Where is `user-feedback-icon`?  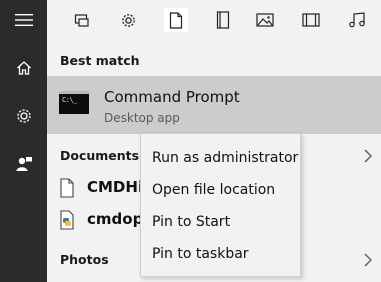 user-feedback-icon is located at coordinates (23, 164).